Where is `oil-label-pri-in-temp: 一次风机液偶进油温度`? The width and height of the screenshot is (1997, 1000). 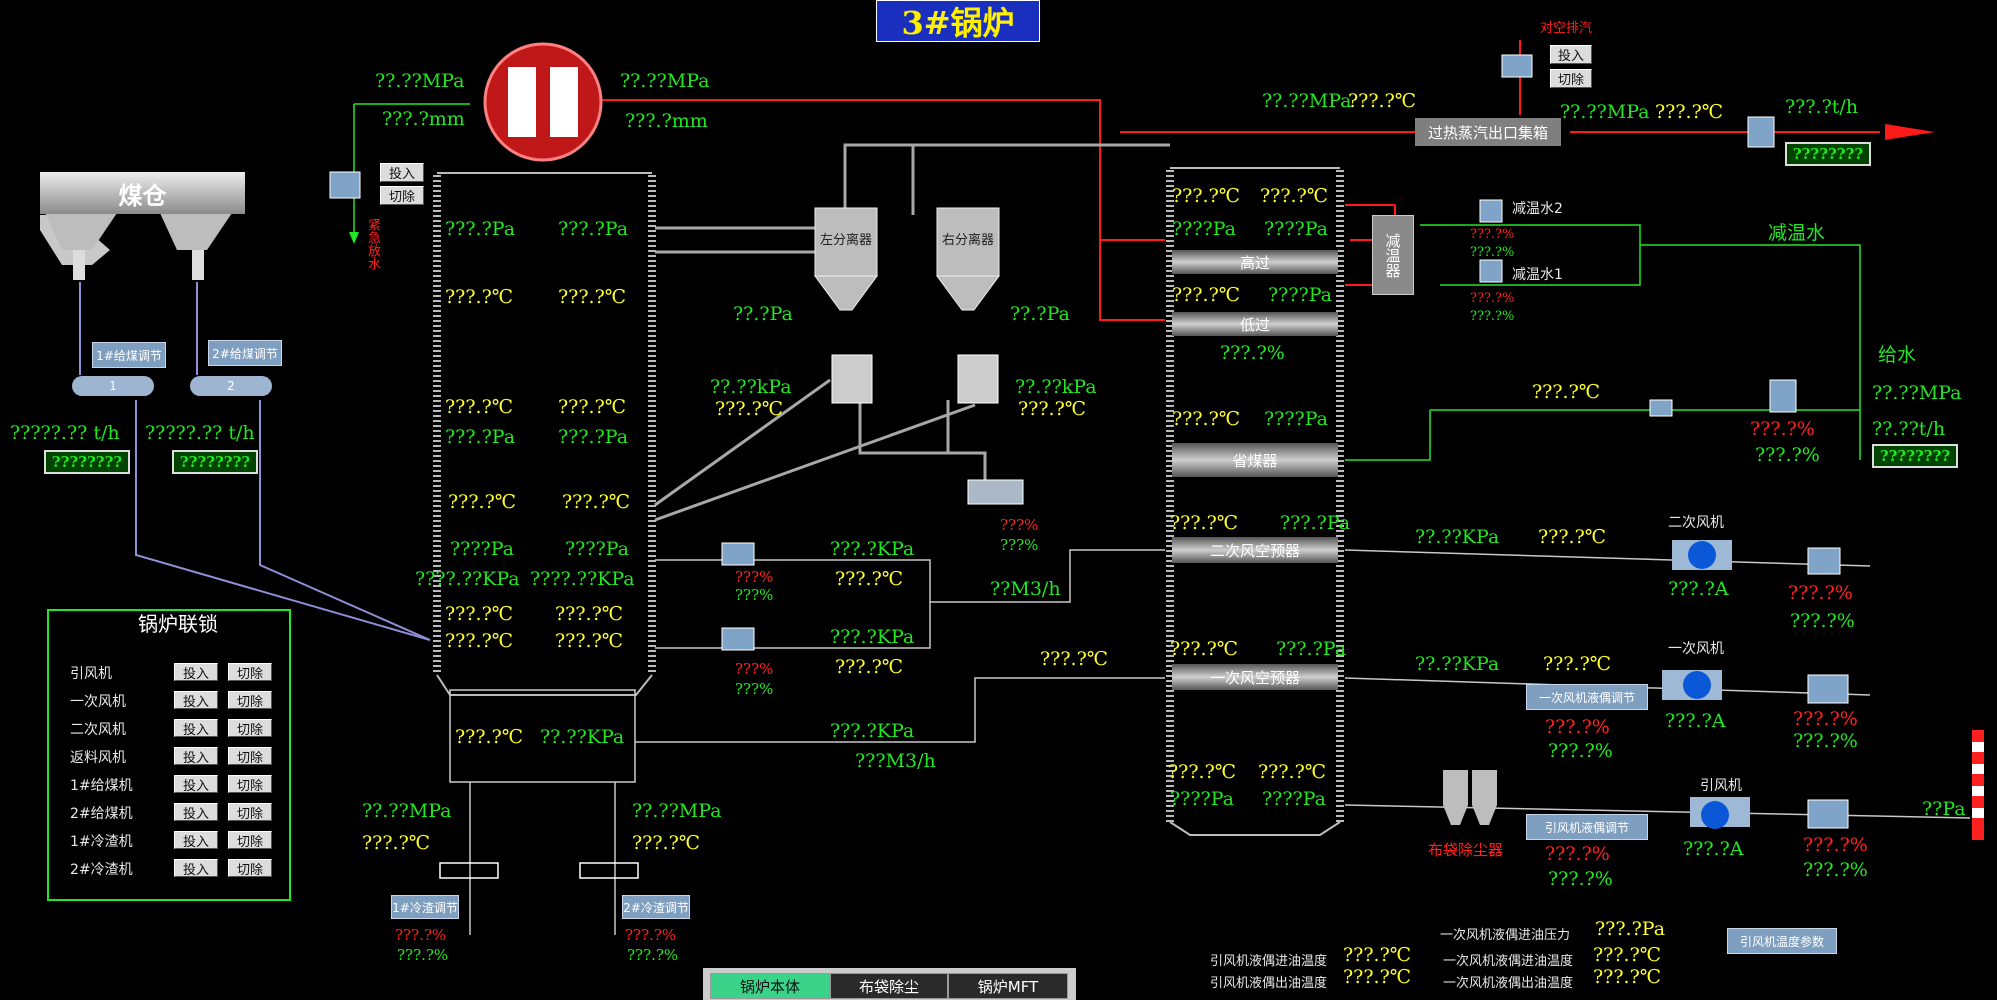 oil-label-pri-in-temp: 一次风机液偶进油温度 is located at coordinates (1508, 961).